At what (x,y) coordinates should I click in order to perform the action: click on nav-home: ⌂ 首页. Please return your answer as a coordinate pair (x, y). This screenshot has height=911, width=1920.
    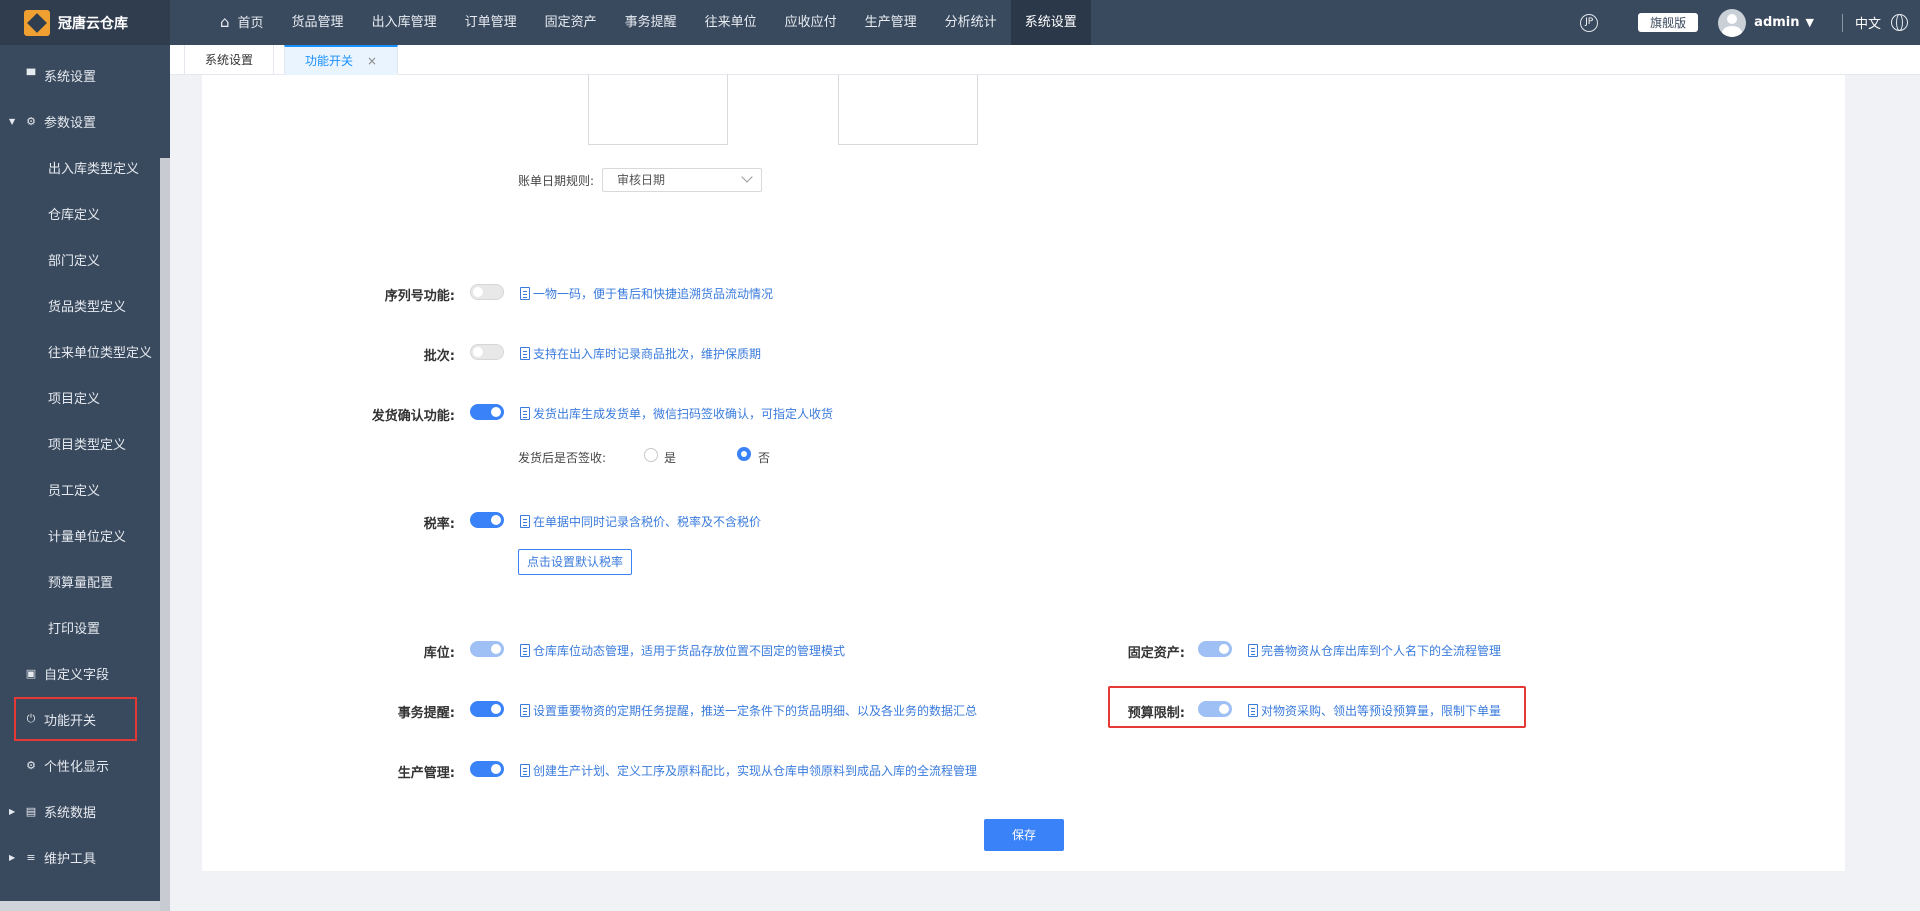
    Looking at the image, I should click on (242, 22).